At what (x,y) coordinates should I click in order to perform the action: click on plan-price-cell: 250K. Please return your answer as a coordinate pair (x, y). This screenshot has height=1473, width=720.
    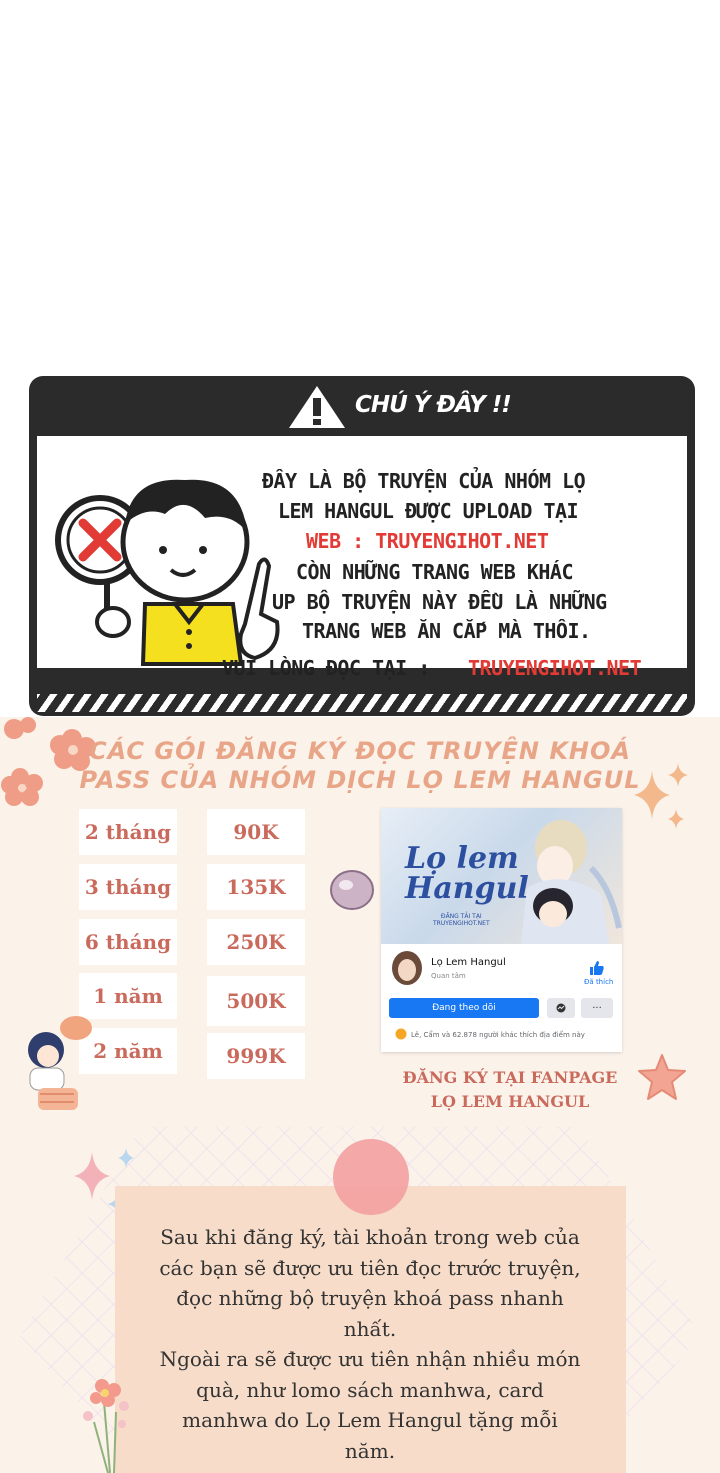
    Looking at the image, I should click on (256, 942).